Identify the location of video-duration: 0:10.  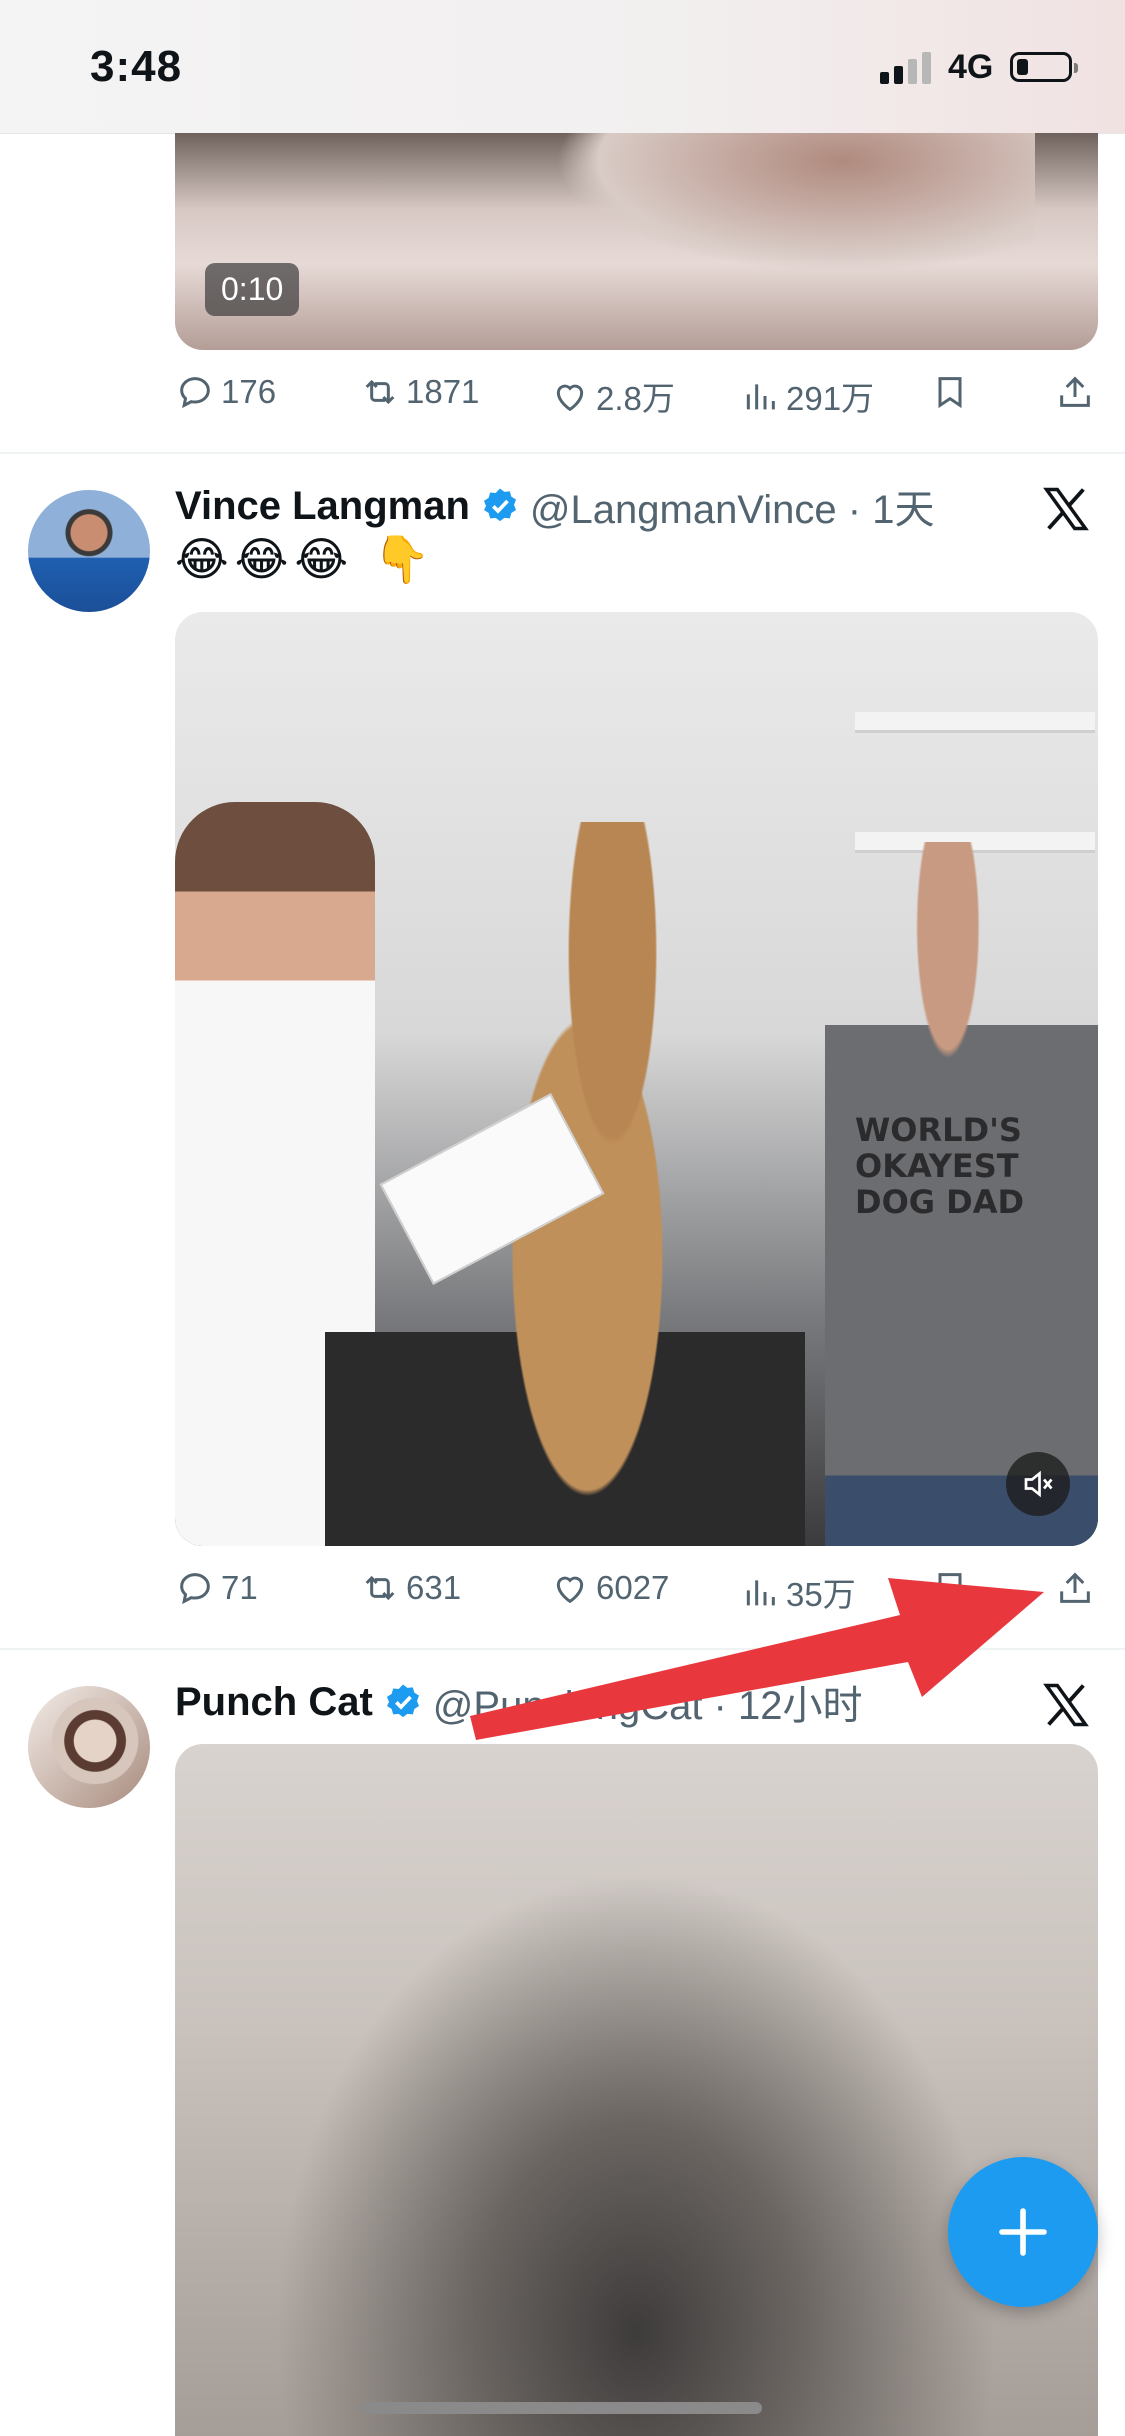
(252, 289).